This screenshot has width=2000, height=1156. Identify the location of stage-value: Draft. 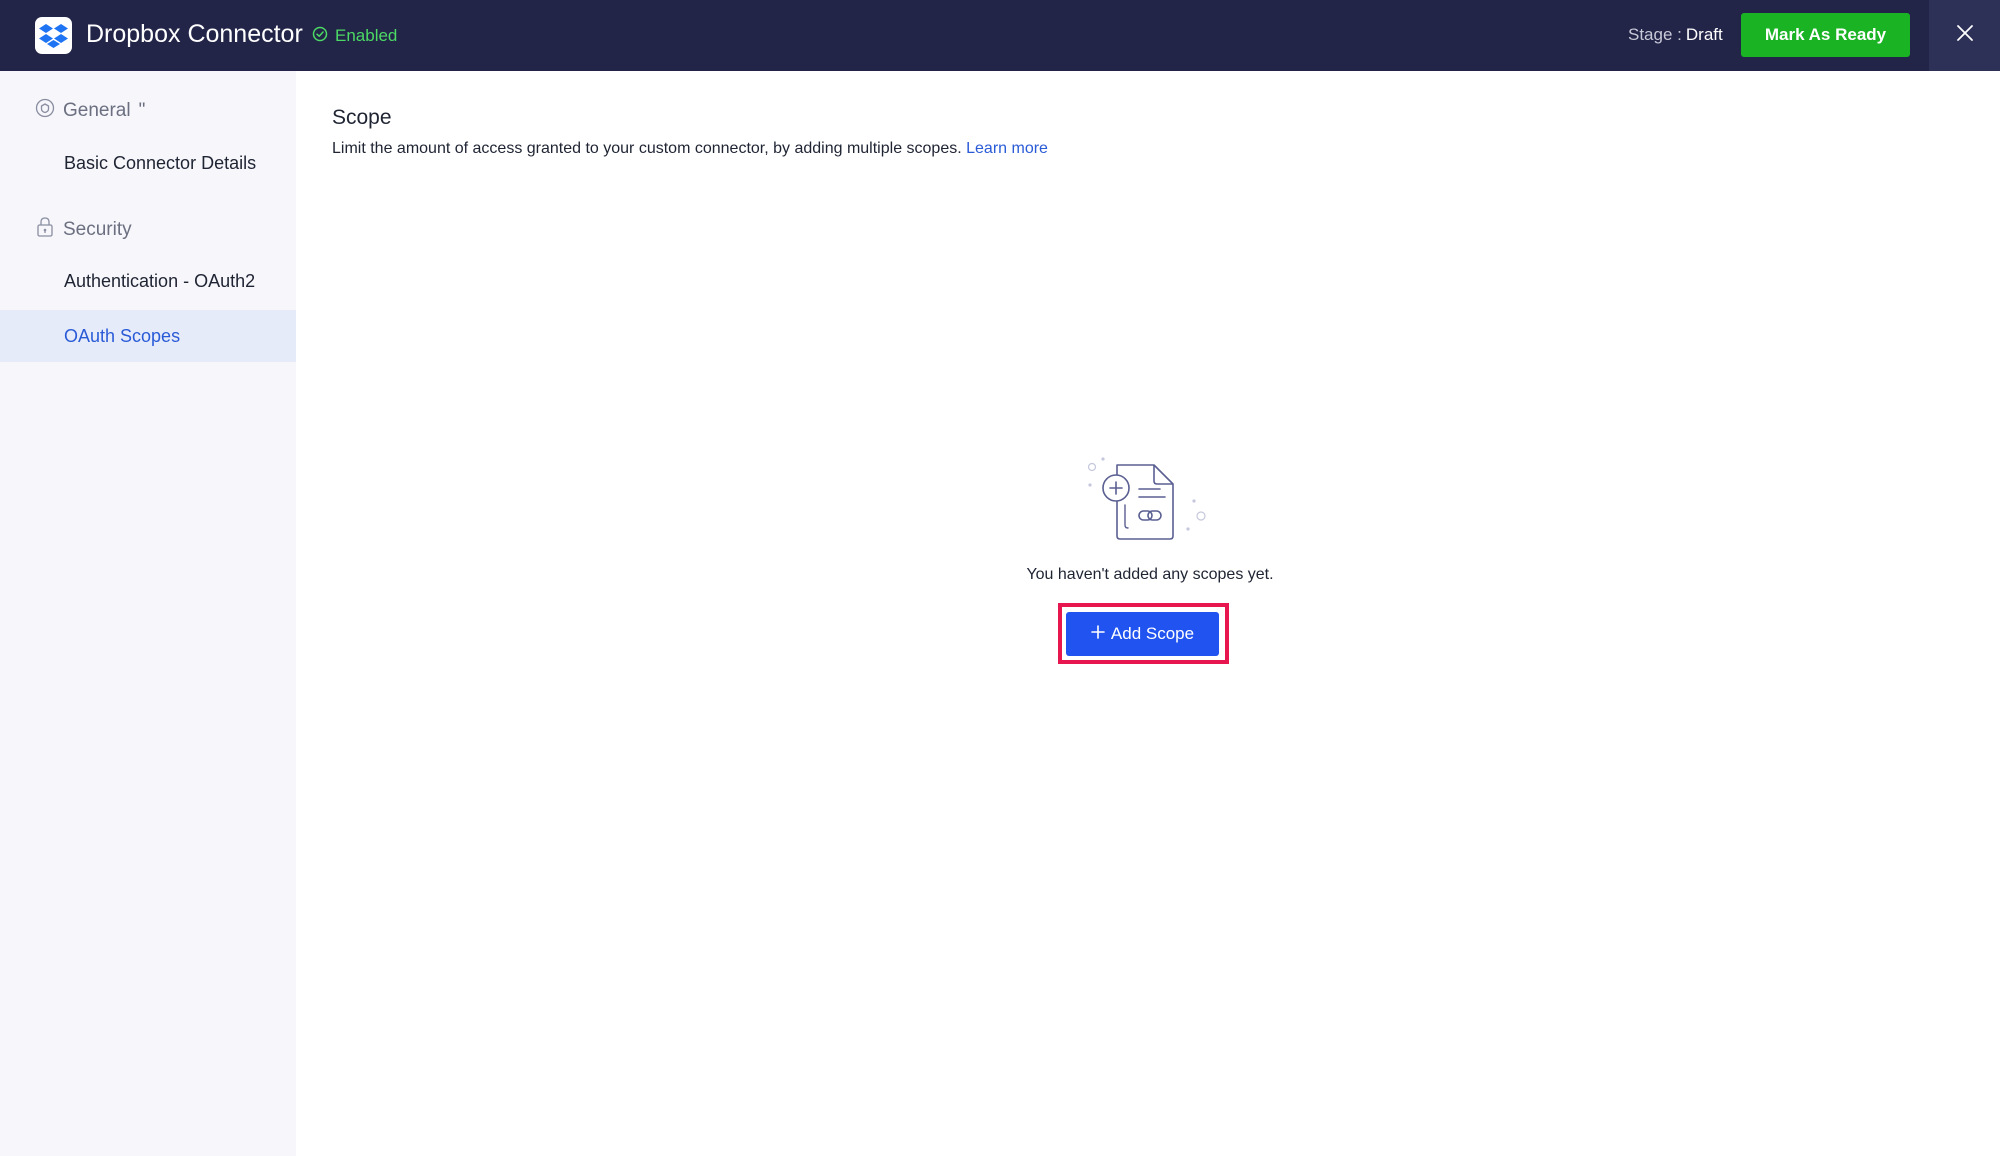
(1704, 34).